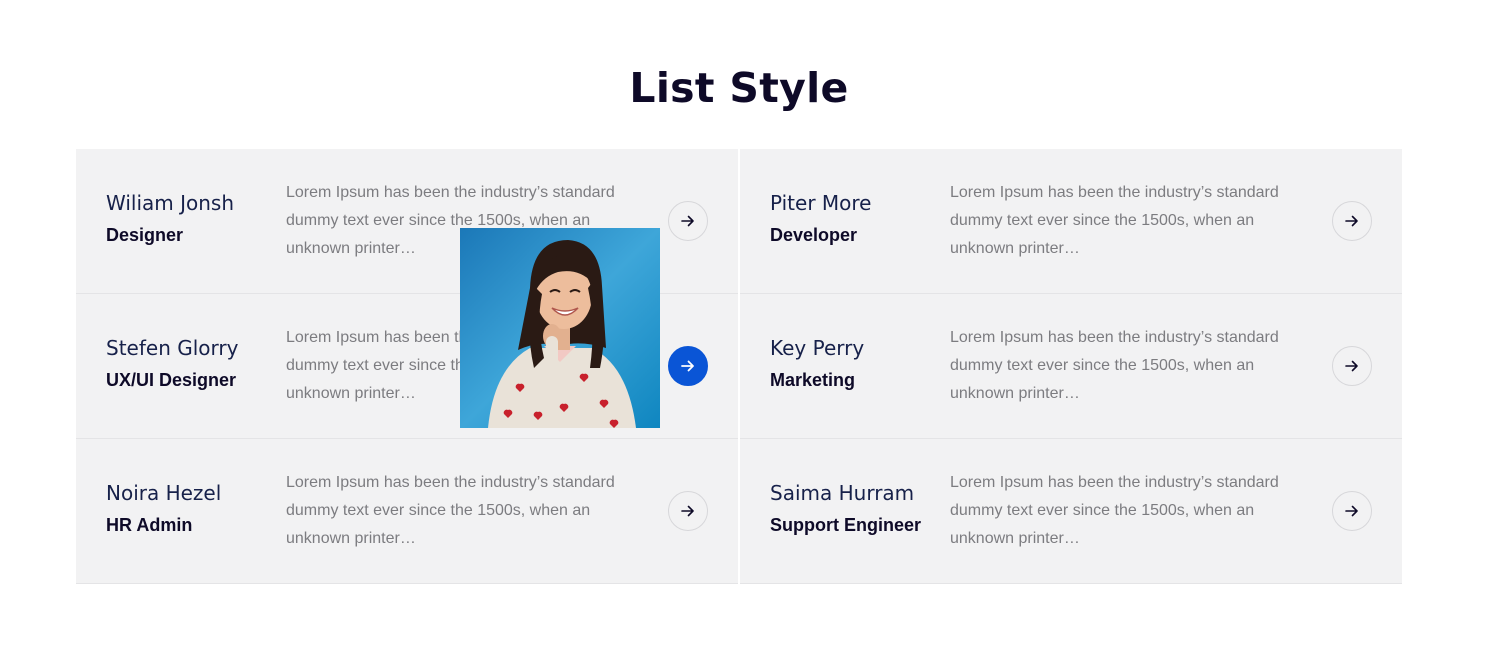 This screenshot has width=1508, height=664. What do you see at coordinates (857, 218) in the screenshot?
I see `member-info: Piter More Developer` at bounding box center [857, 218].